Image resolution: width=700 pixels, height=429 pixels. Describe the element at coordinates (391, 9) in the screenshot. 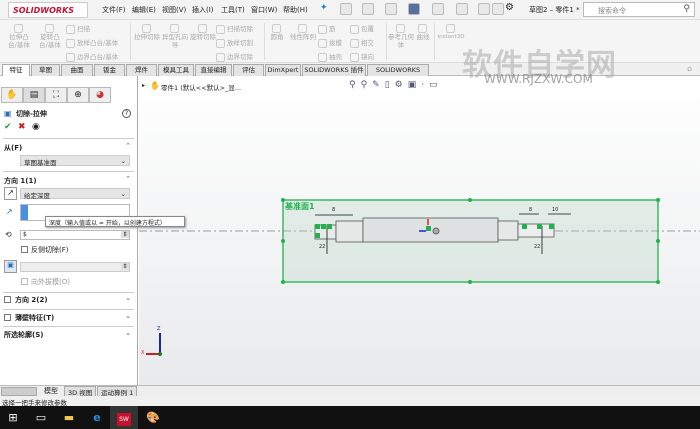

I see `save-icon` at that location.